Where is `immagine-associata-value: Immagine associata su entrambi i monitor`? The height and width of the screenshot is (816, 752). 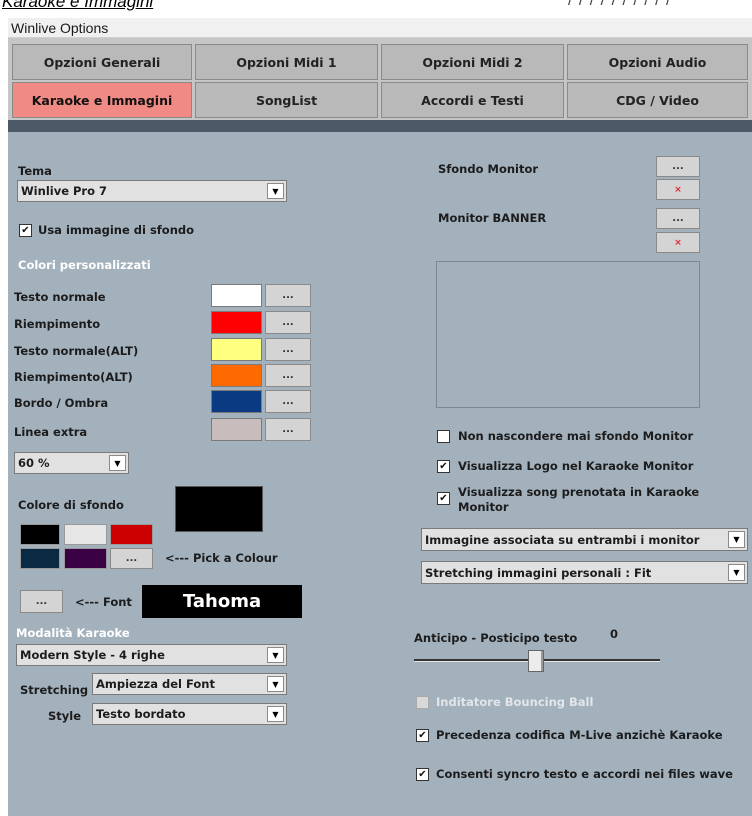 immagine-associata-value: Immagine associata su entrambi i monitor is located at coordinates (562, 539).